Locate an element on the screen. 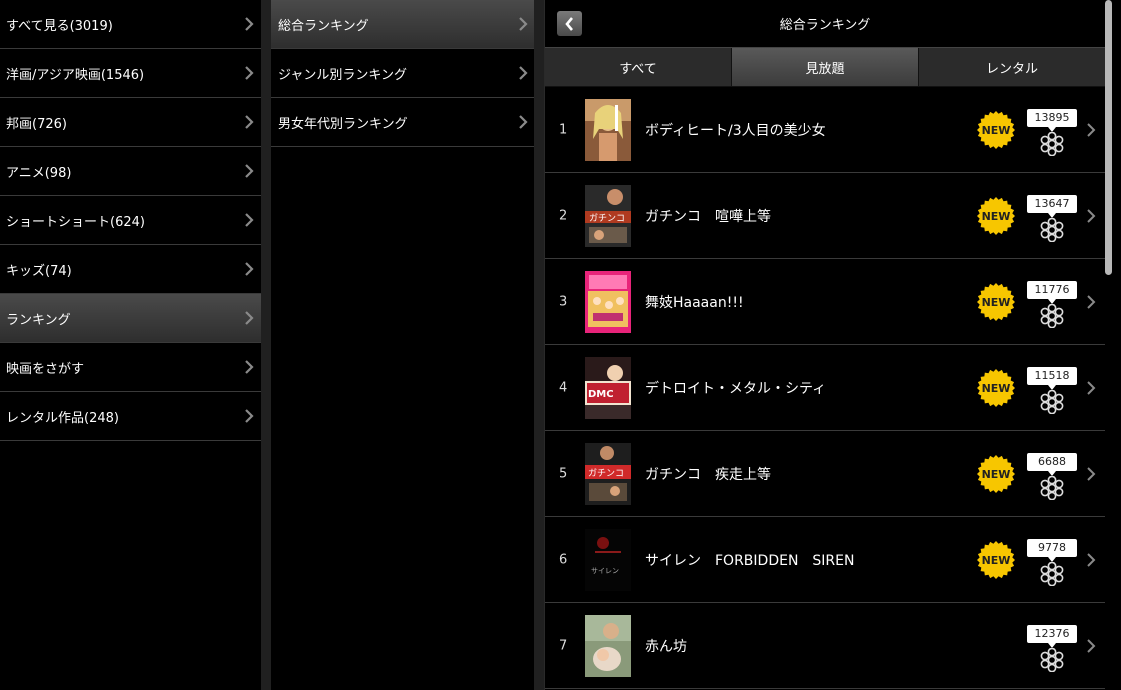 This screenshot has height=690, width=1121. nav-item-all: すべて見る(3019) is located at coordinates (130, 24).